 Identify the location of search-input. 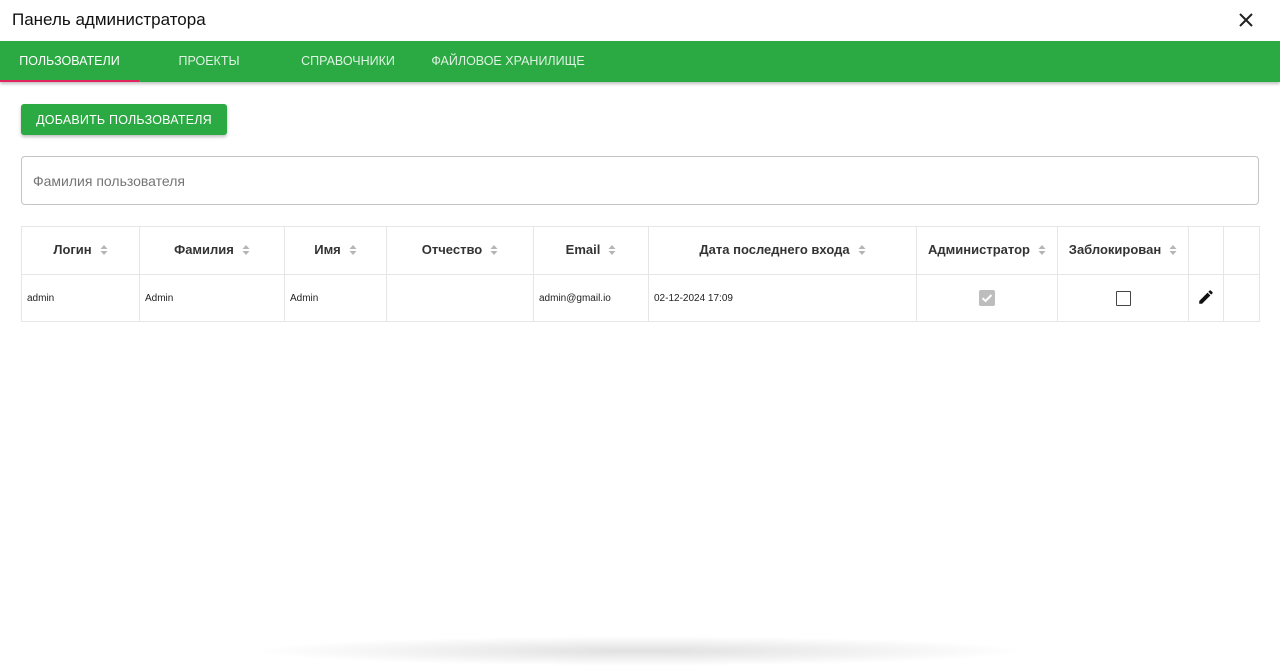
(640, 180).